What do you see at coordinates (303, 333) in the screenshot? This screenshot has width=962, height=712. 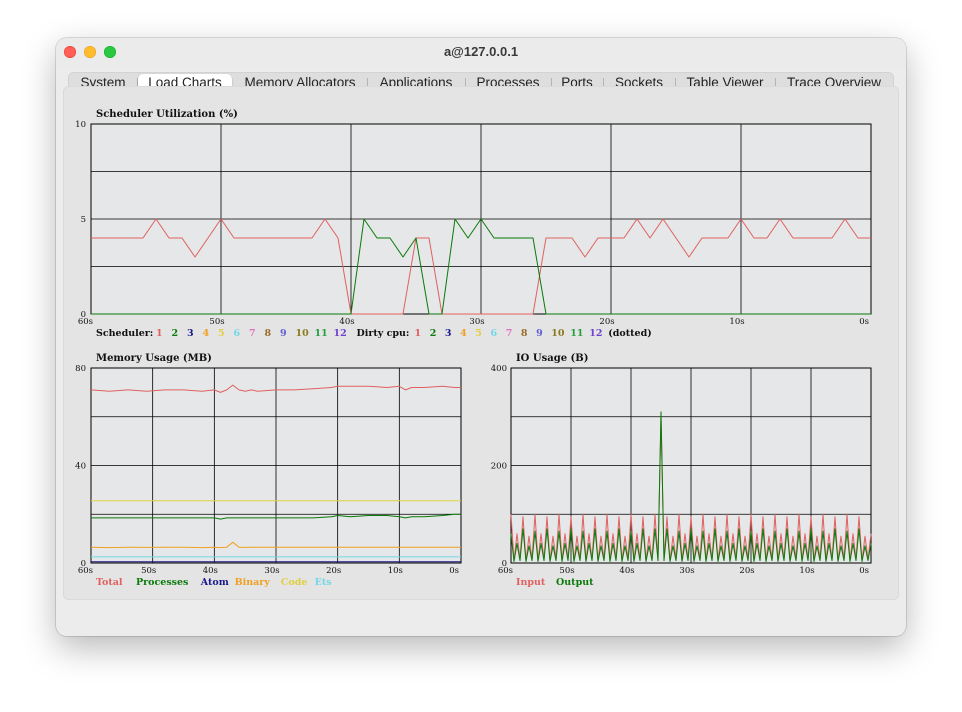 I see `scheduler-utilization-legend-item: 10` at bounding box center [303, 333].